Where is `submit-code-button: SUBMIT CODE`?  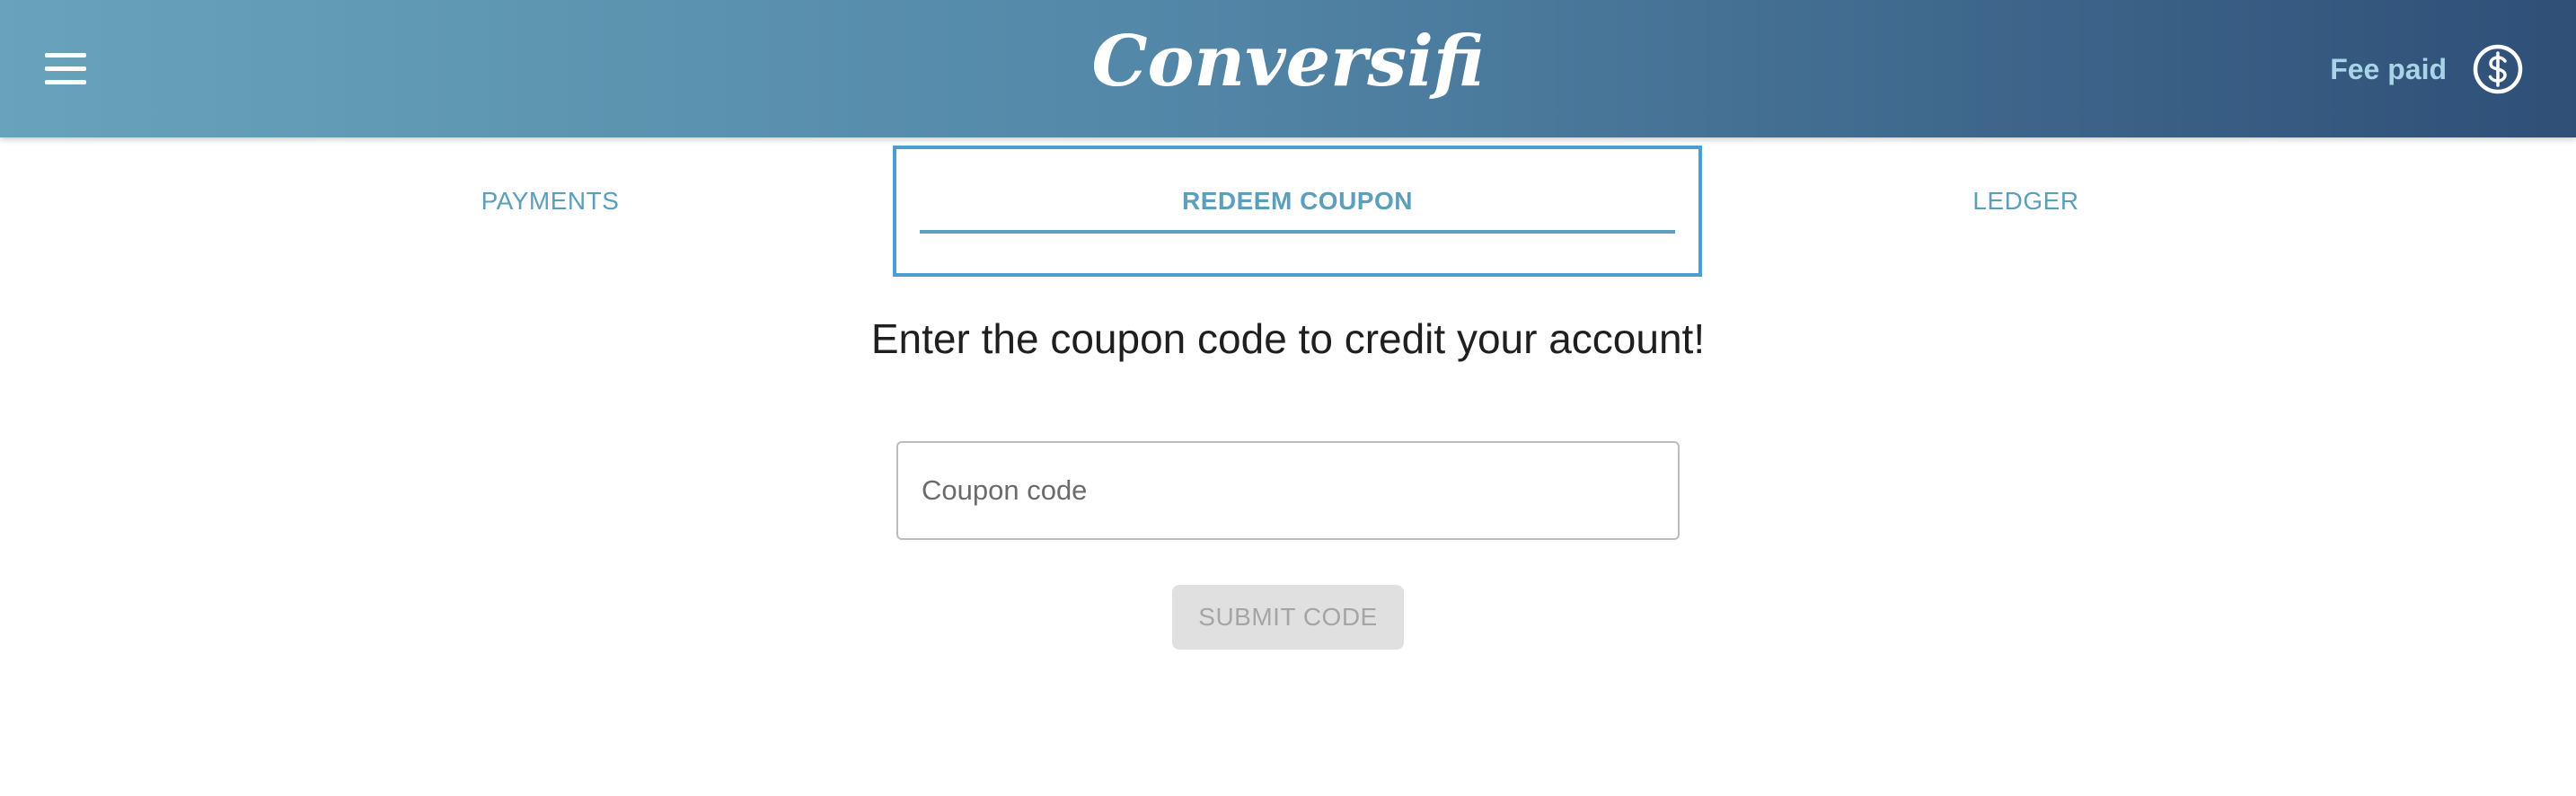
submit-code-button: SUBMIT CODE is located at coordinates (1288, 617).